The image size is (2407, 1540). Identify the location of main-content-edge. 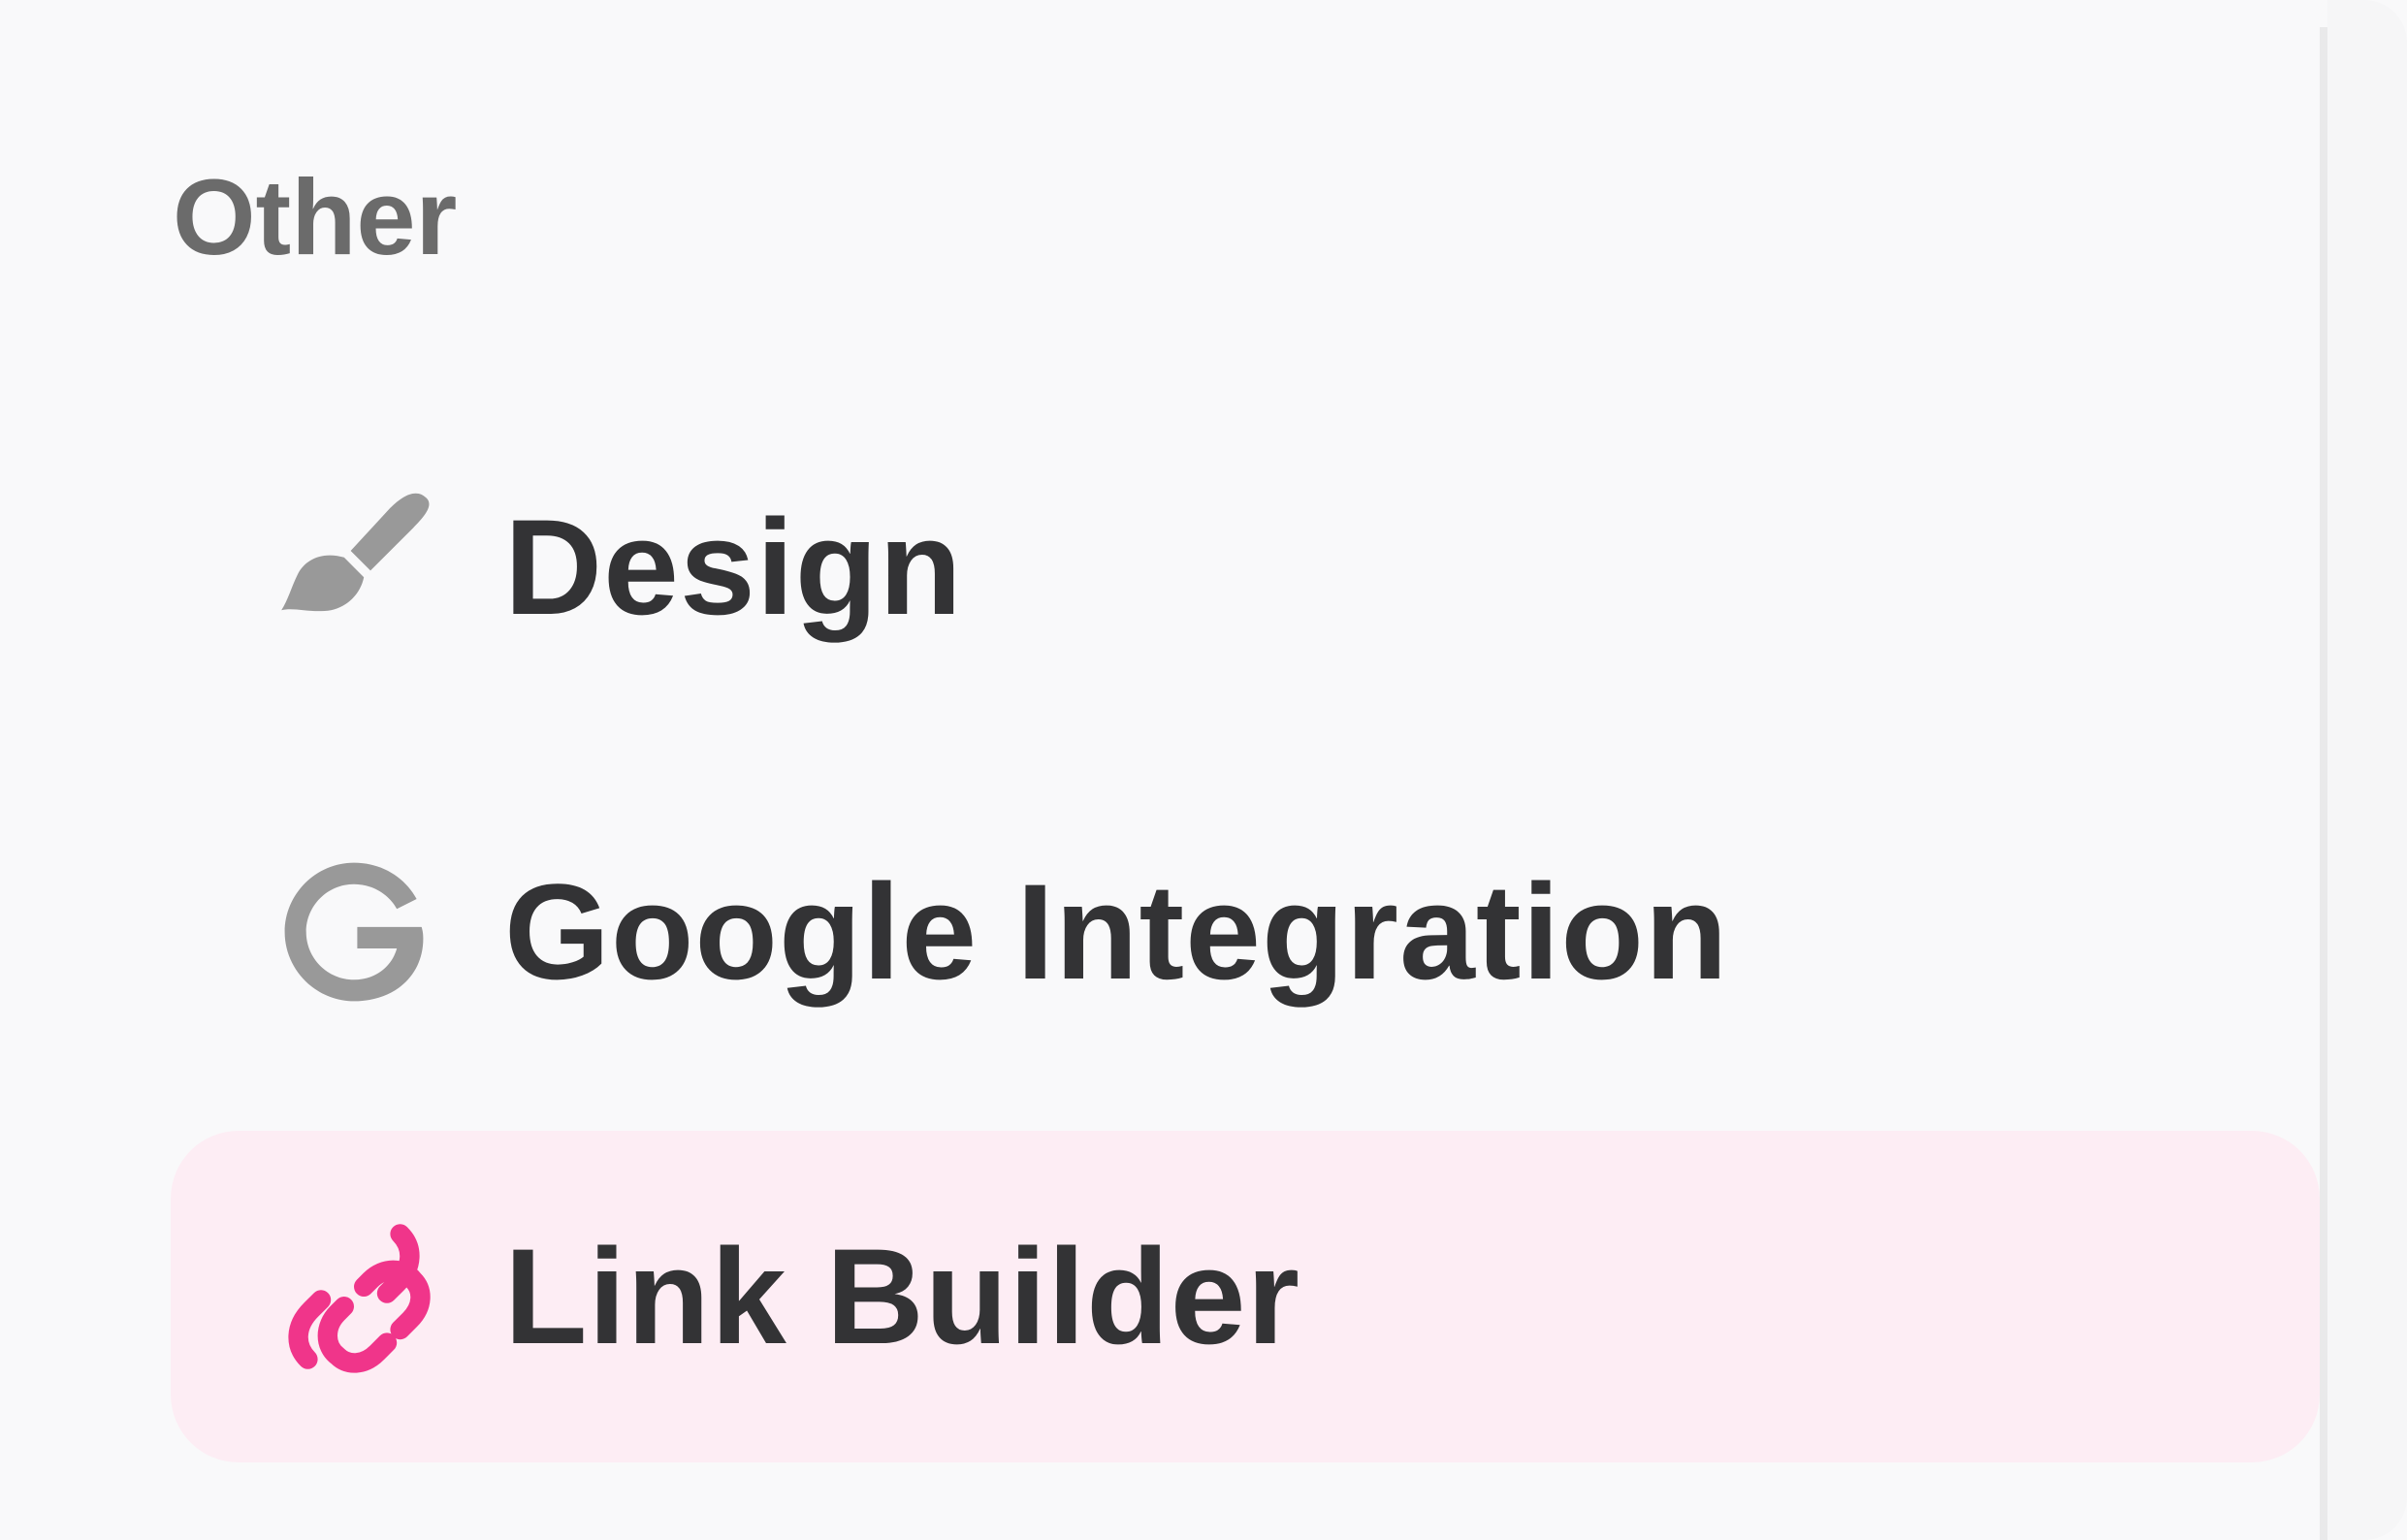
(2367, 770).